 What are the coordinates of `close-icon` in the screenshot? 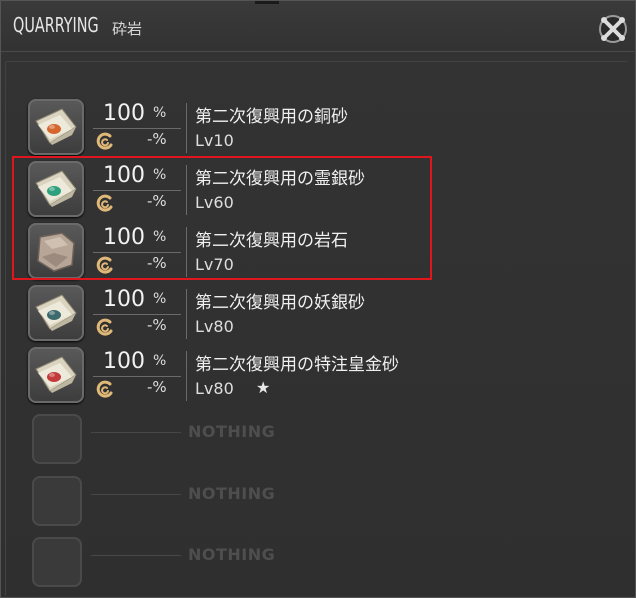 It's located at (613, 29).